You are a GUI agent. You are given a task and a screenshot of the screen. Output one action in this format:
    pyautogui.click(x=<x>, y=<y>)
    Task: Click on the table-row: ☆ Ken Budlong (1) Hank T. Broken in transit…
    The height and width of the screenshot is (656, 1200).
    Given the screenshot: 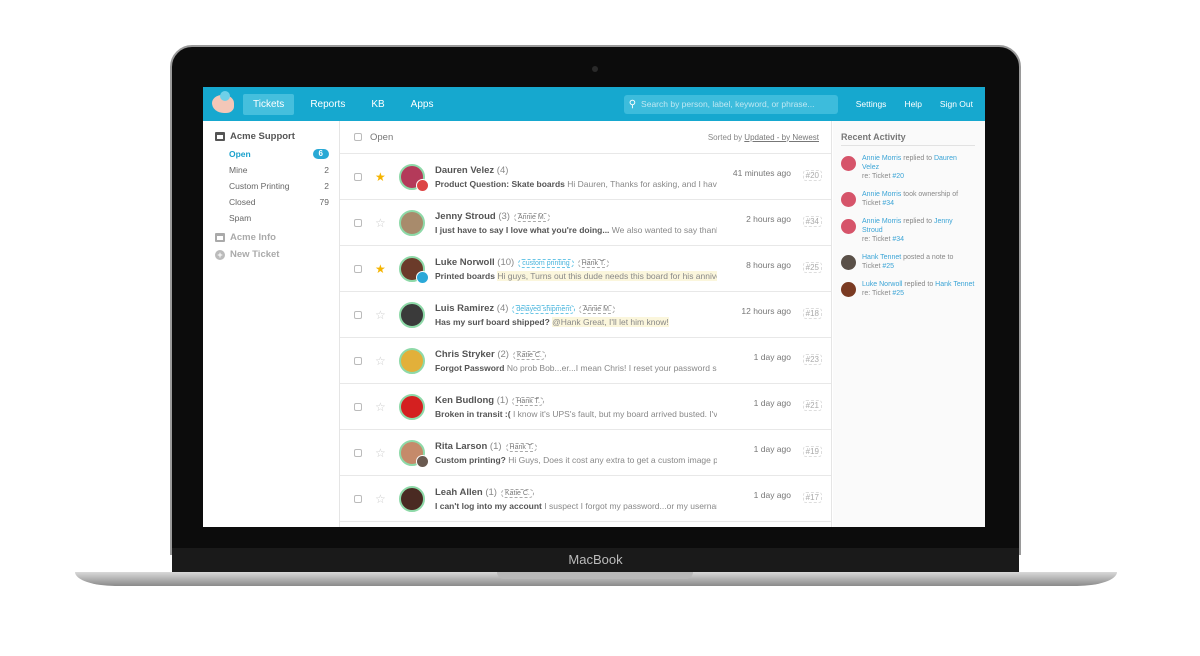 What is the action you would take?
    pyautogui.click(x=585, y=407)
    